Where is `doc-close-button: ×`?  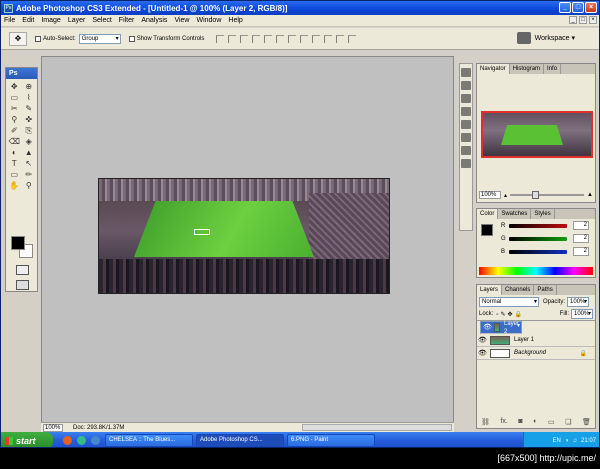
doc-close-button: × is located at coordinates (593, 20).